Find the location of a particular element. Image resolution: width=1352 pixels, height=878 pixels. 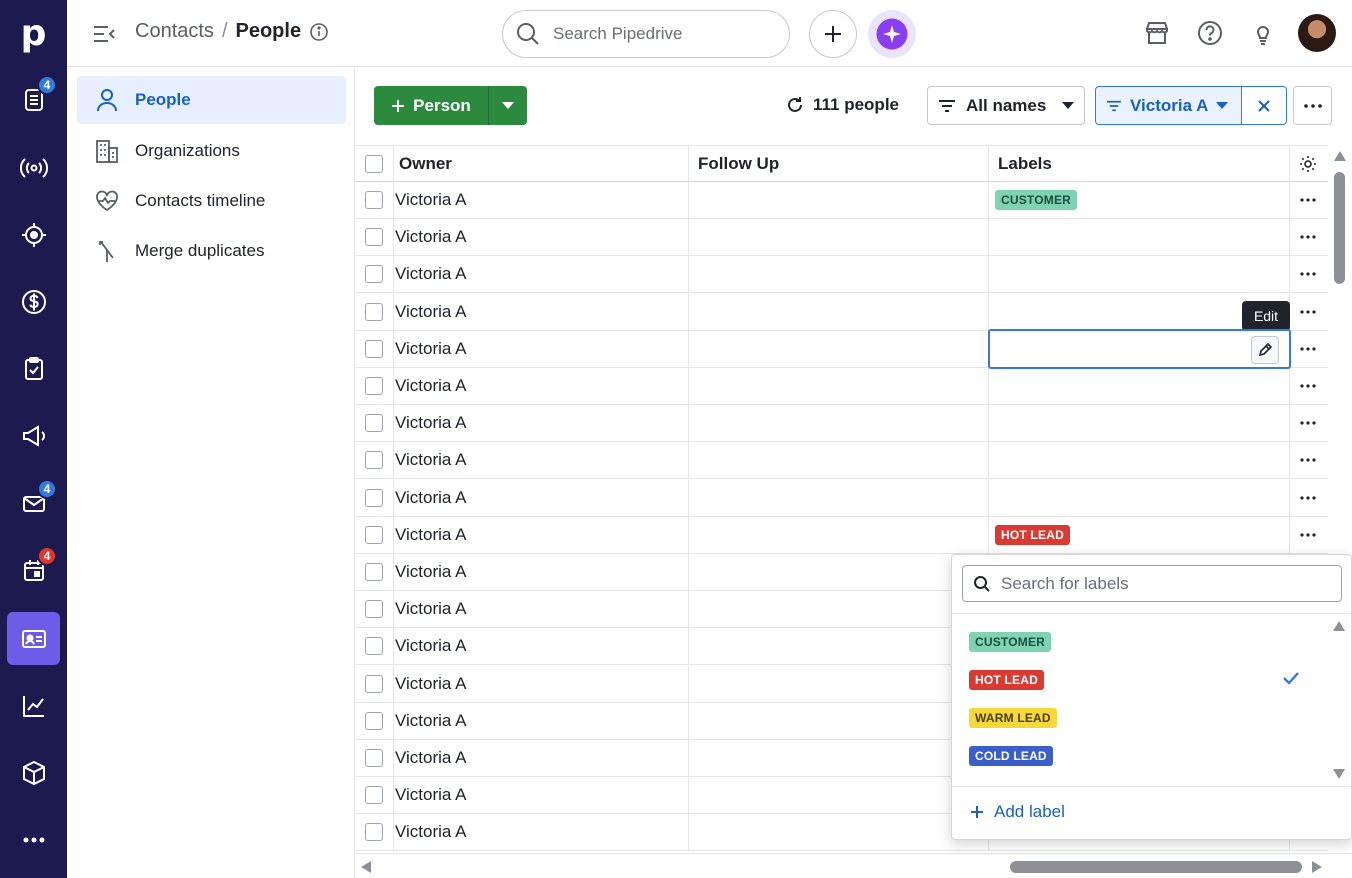

label-option-warm-lead: WARM LEAD is located at coordinates (1013, 718).